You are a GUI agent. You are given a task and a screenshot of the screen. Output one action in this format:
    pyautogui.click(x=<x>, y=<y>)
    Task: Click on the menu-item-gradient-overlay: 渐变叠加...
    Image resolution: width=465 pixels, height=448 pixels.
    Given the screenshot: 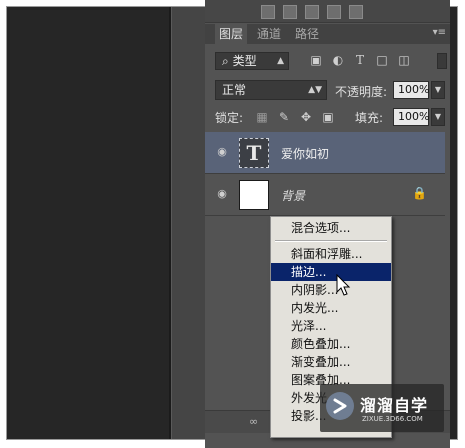 What is the action you would take?
    pyautogui.click(x=331, y=362)
    